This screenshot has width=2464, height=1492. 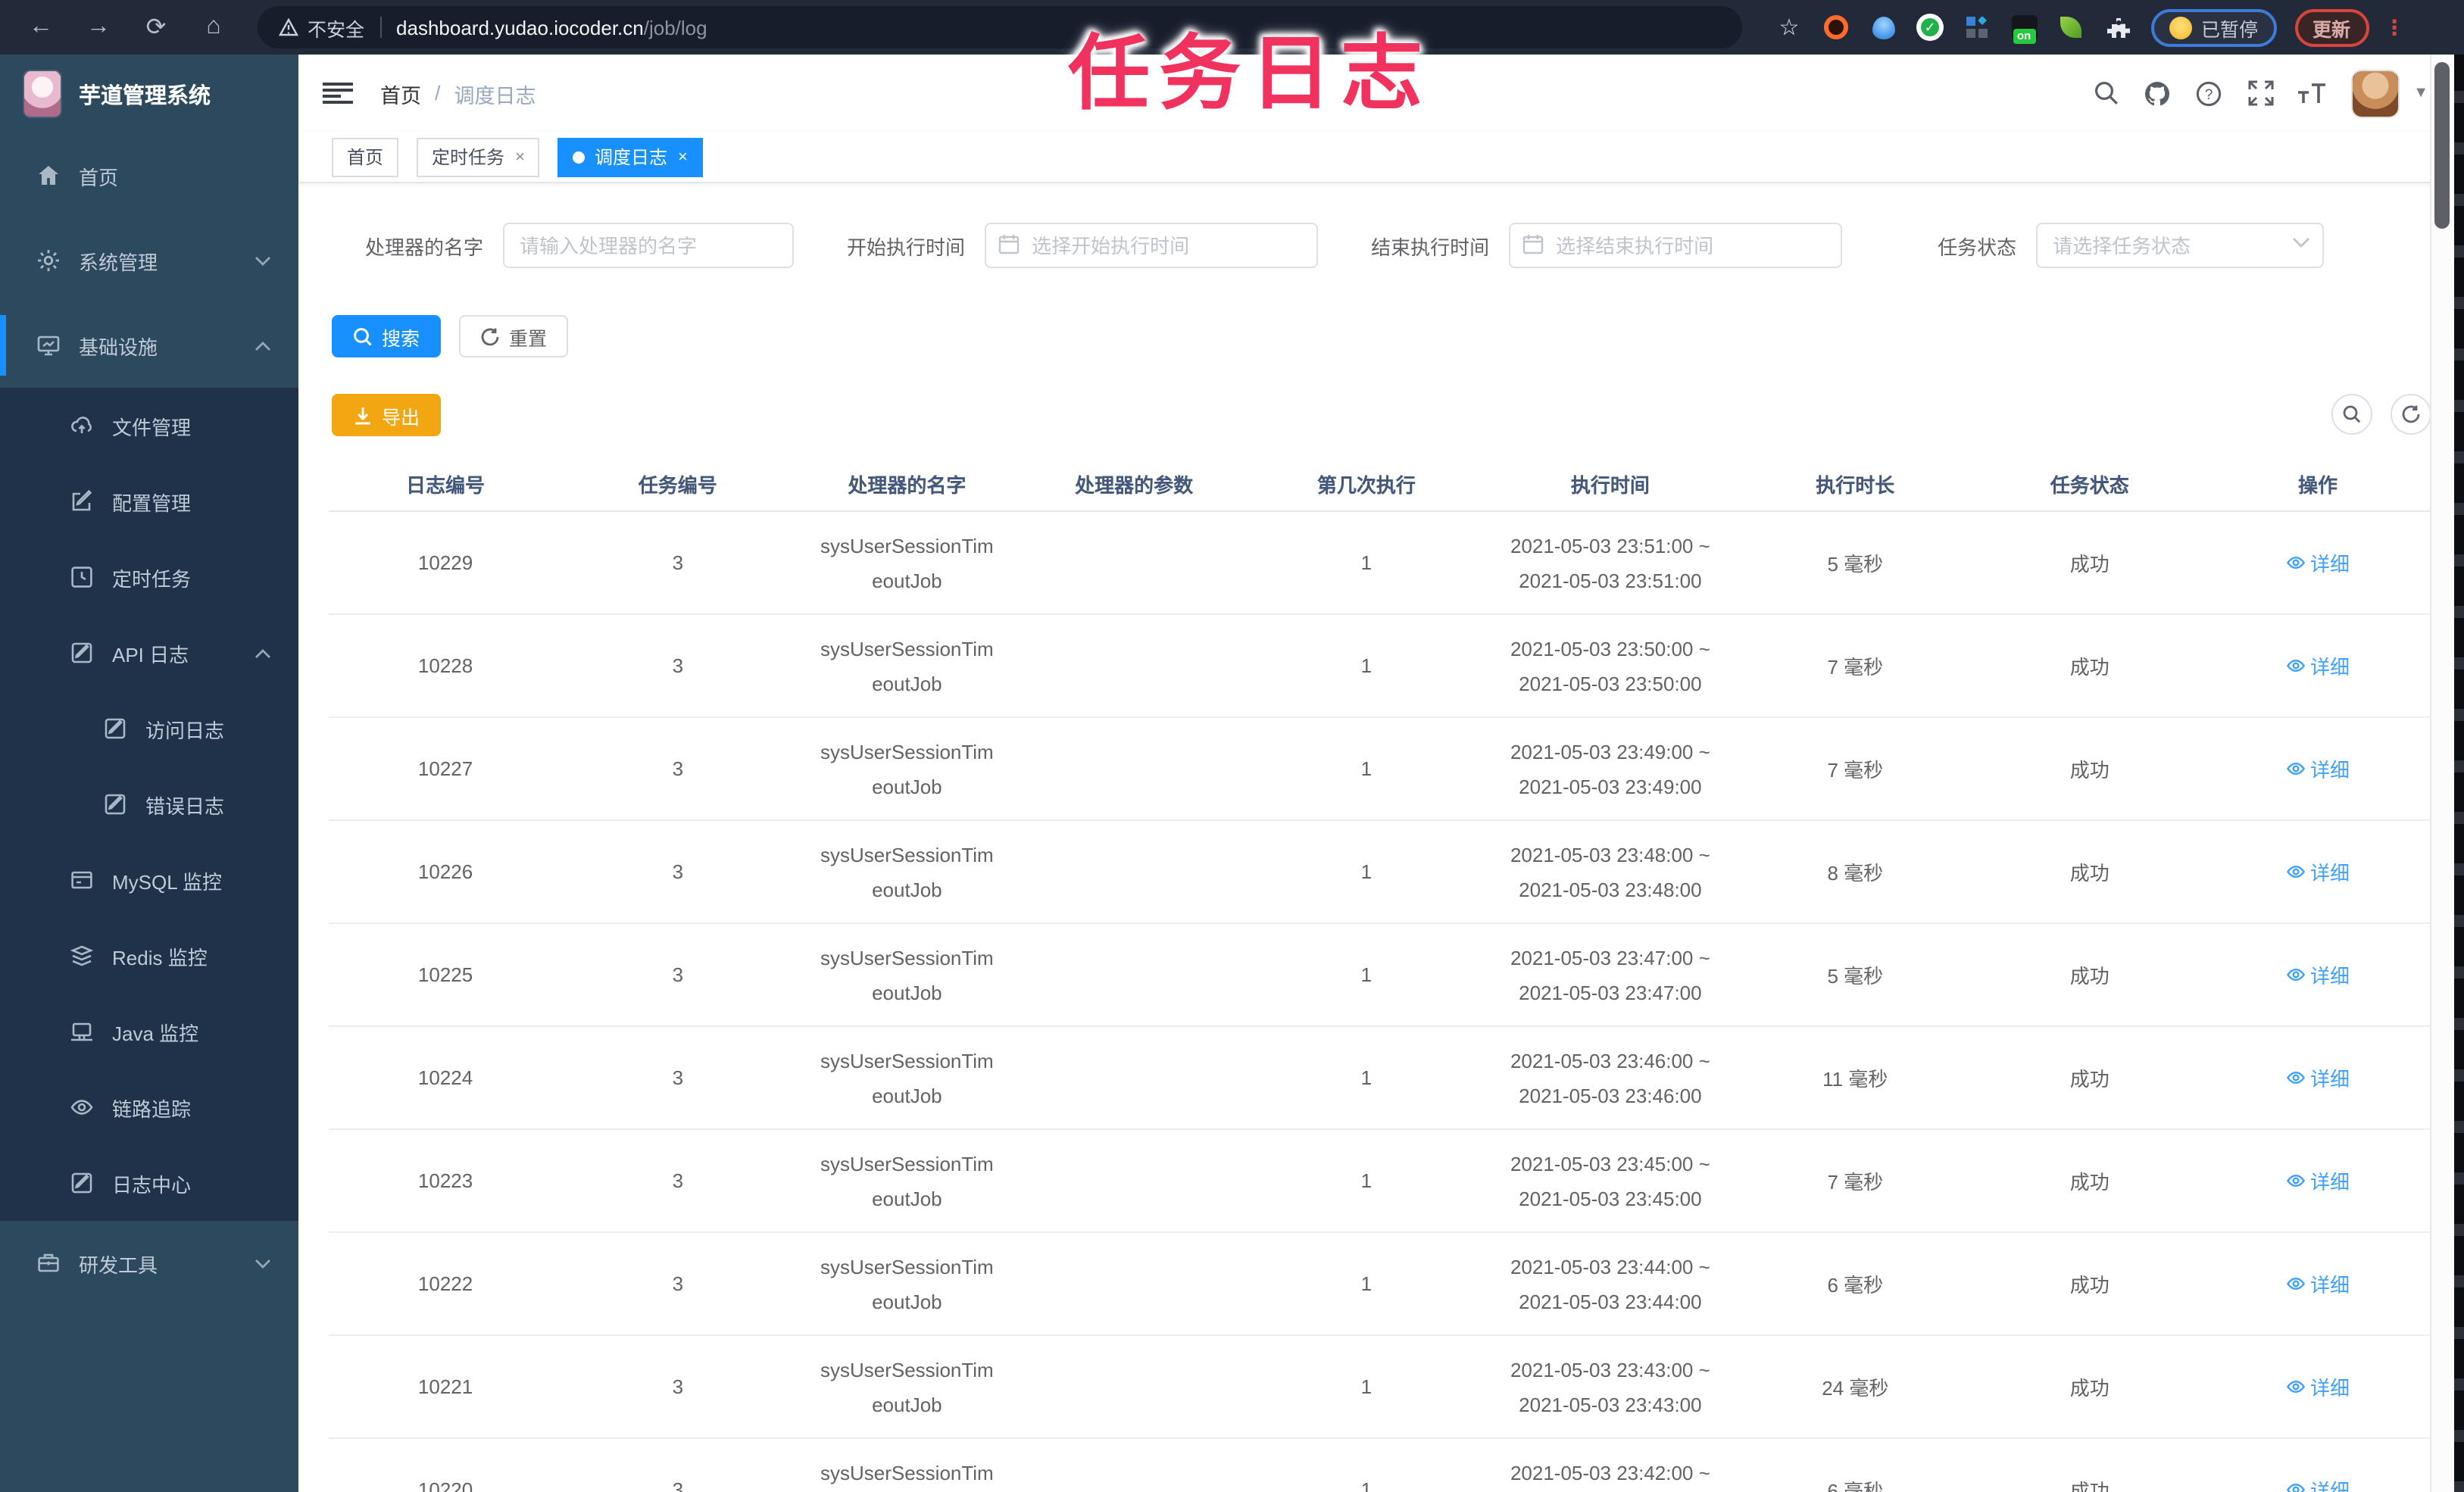 I want to click on sidebar-item-trace: 链路追踪, so click(x=149, y=1107).